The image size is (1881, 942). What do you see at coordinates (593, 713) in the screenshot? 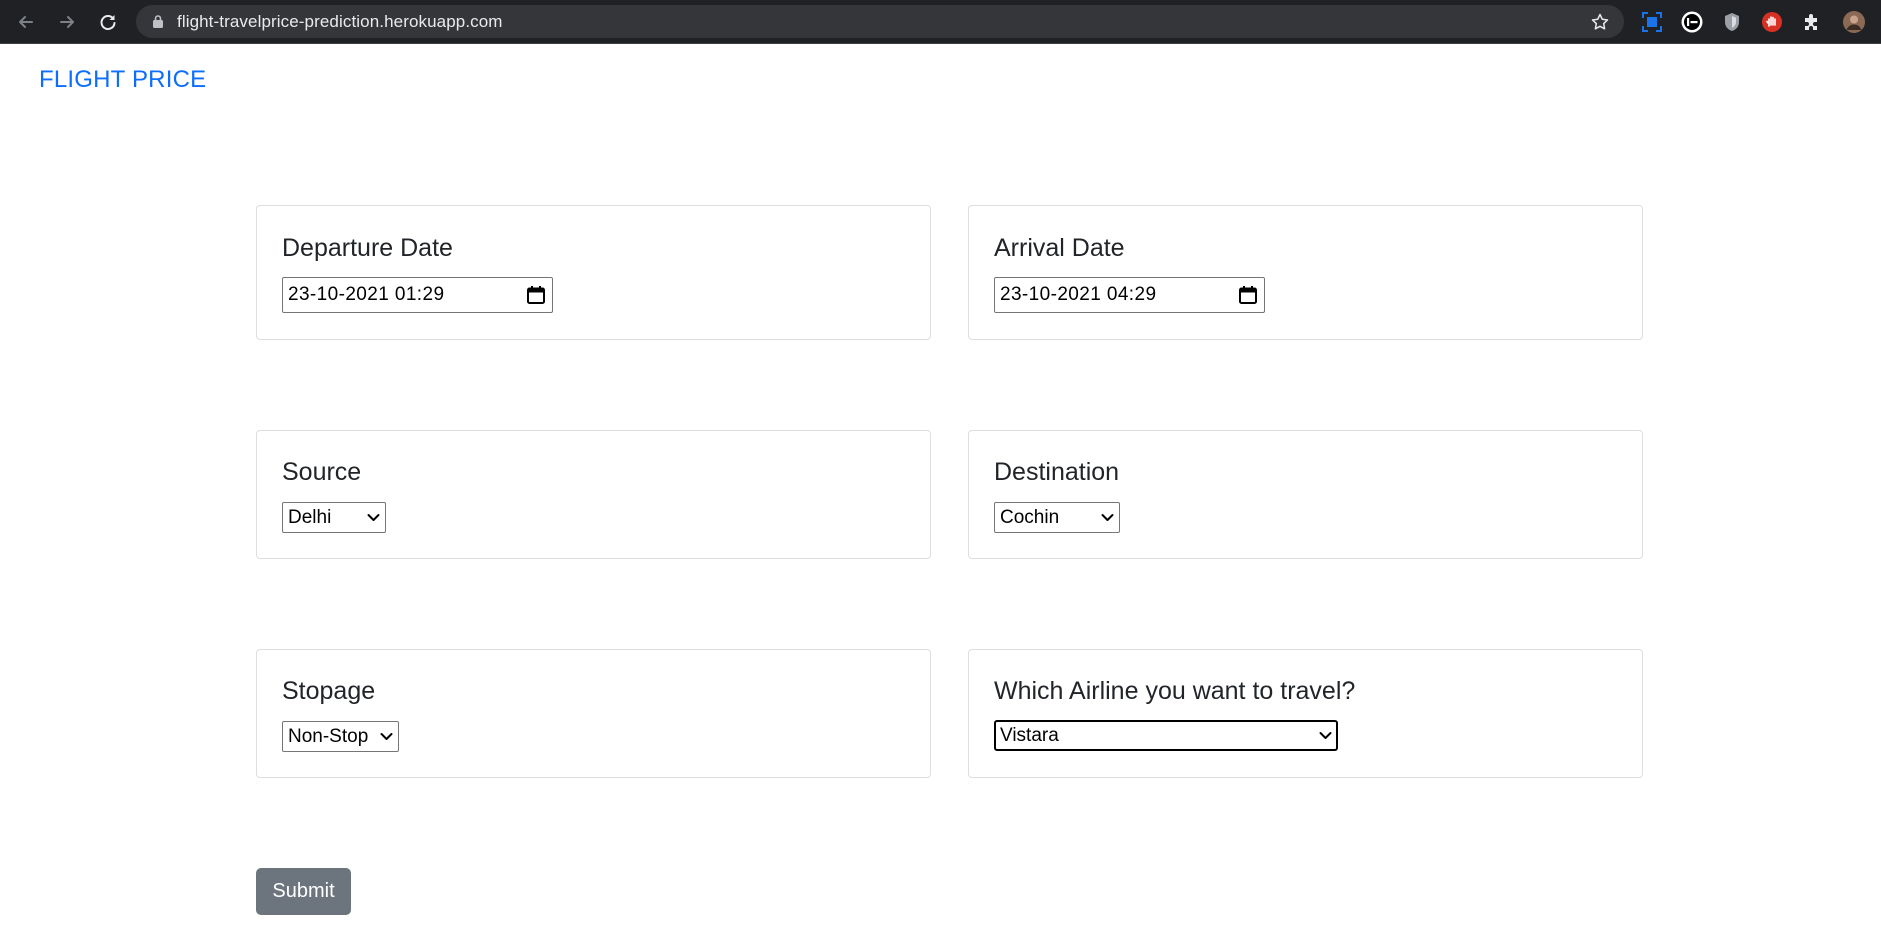
I see `stopage-card: Stopage Non-Stop` at bounding box center [593, 713].